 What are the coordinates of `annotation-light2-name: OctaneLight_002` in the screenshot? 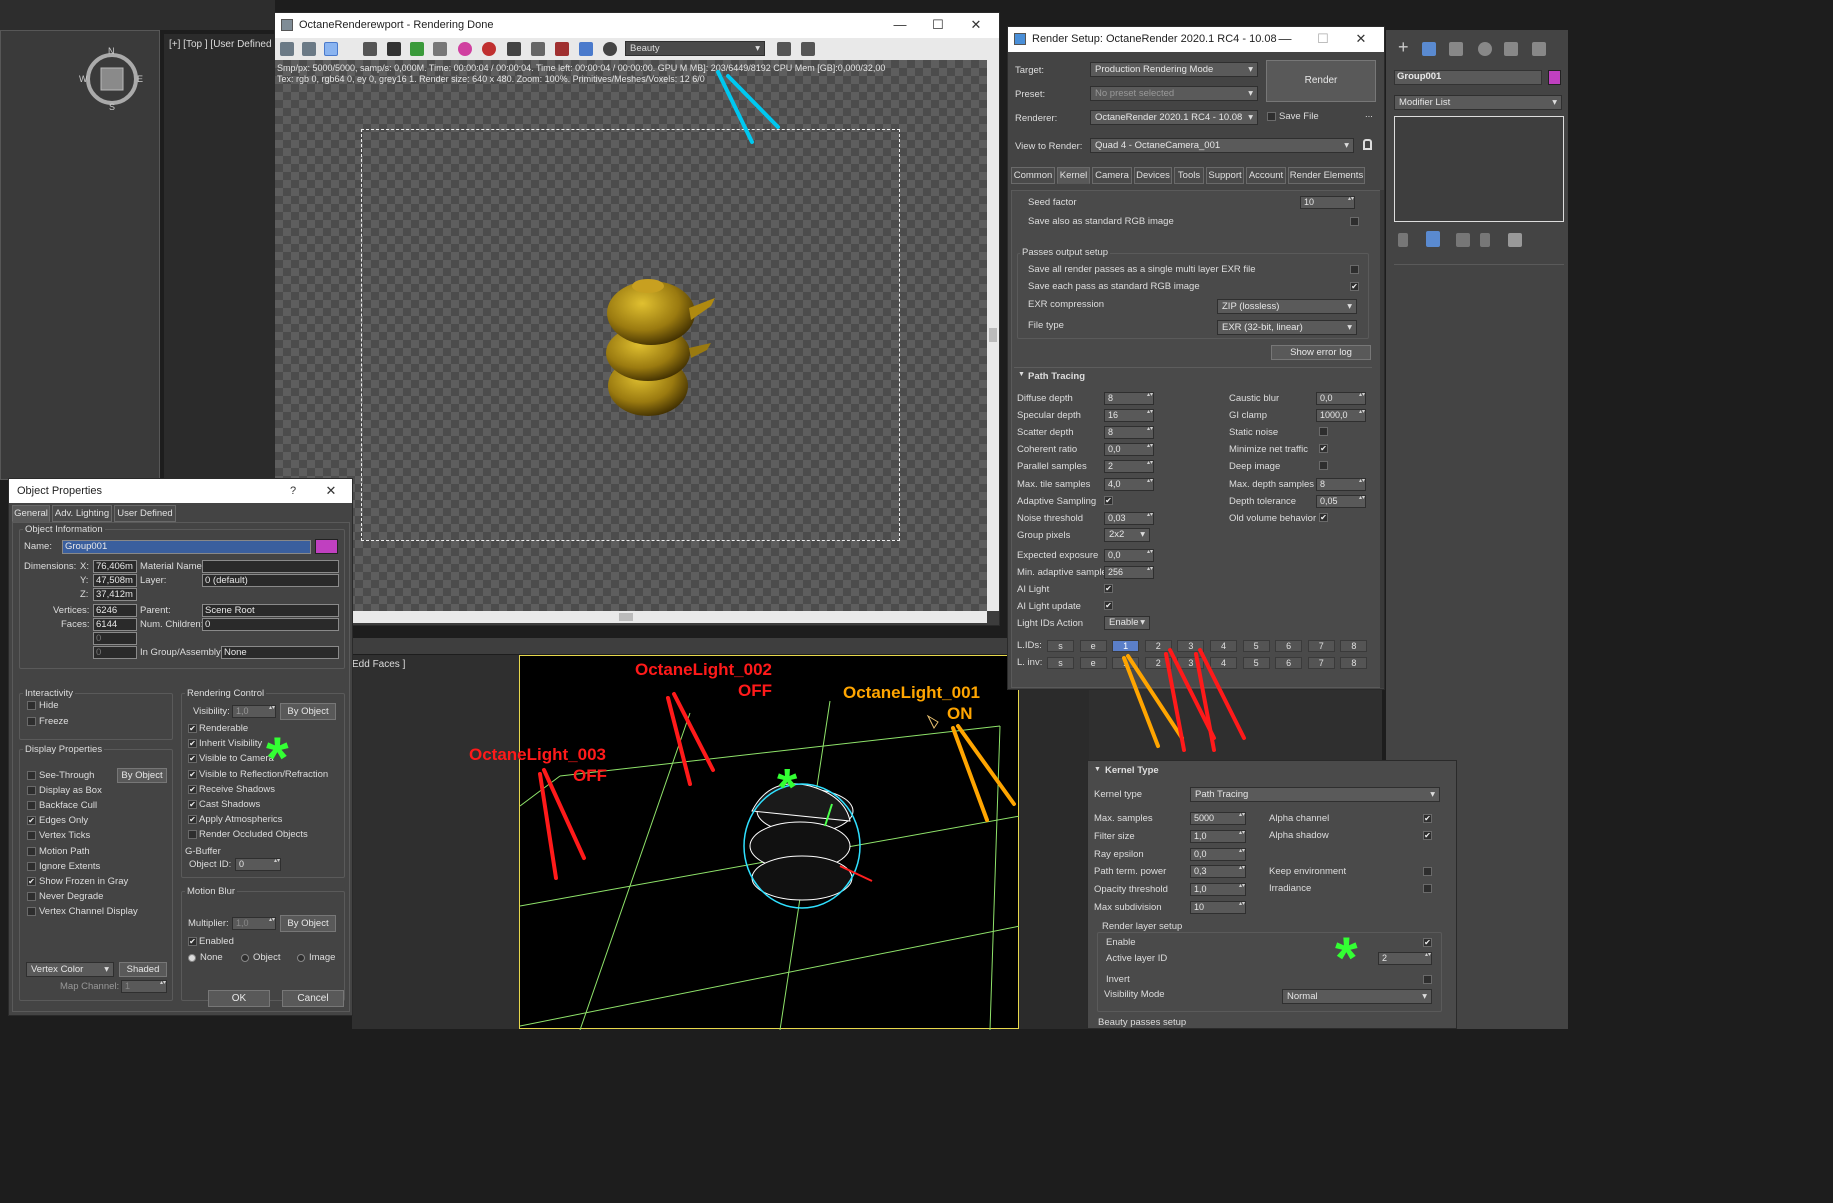 It's located at (703, 669).